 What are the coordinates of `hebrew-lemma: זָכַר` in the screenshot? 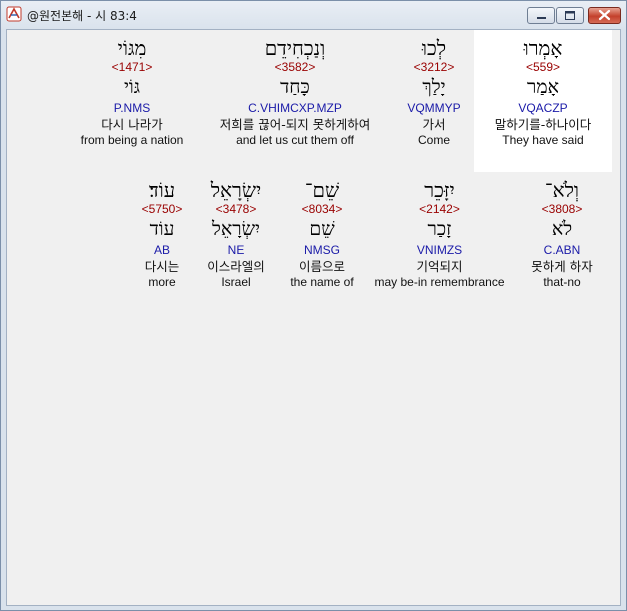 It's located at (439, 229).